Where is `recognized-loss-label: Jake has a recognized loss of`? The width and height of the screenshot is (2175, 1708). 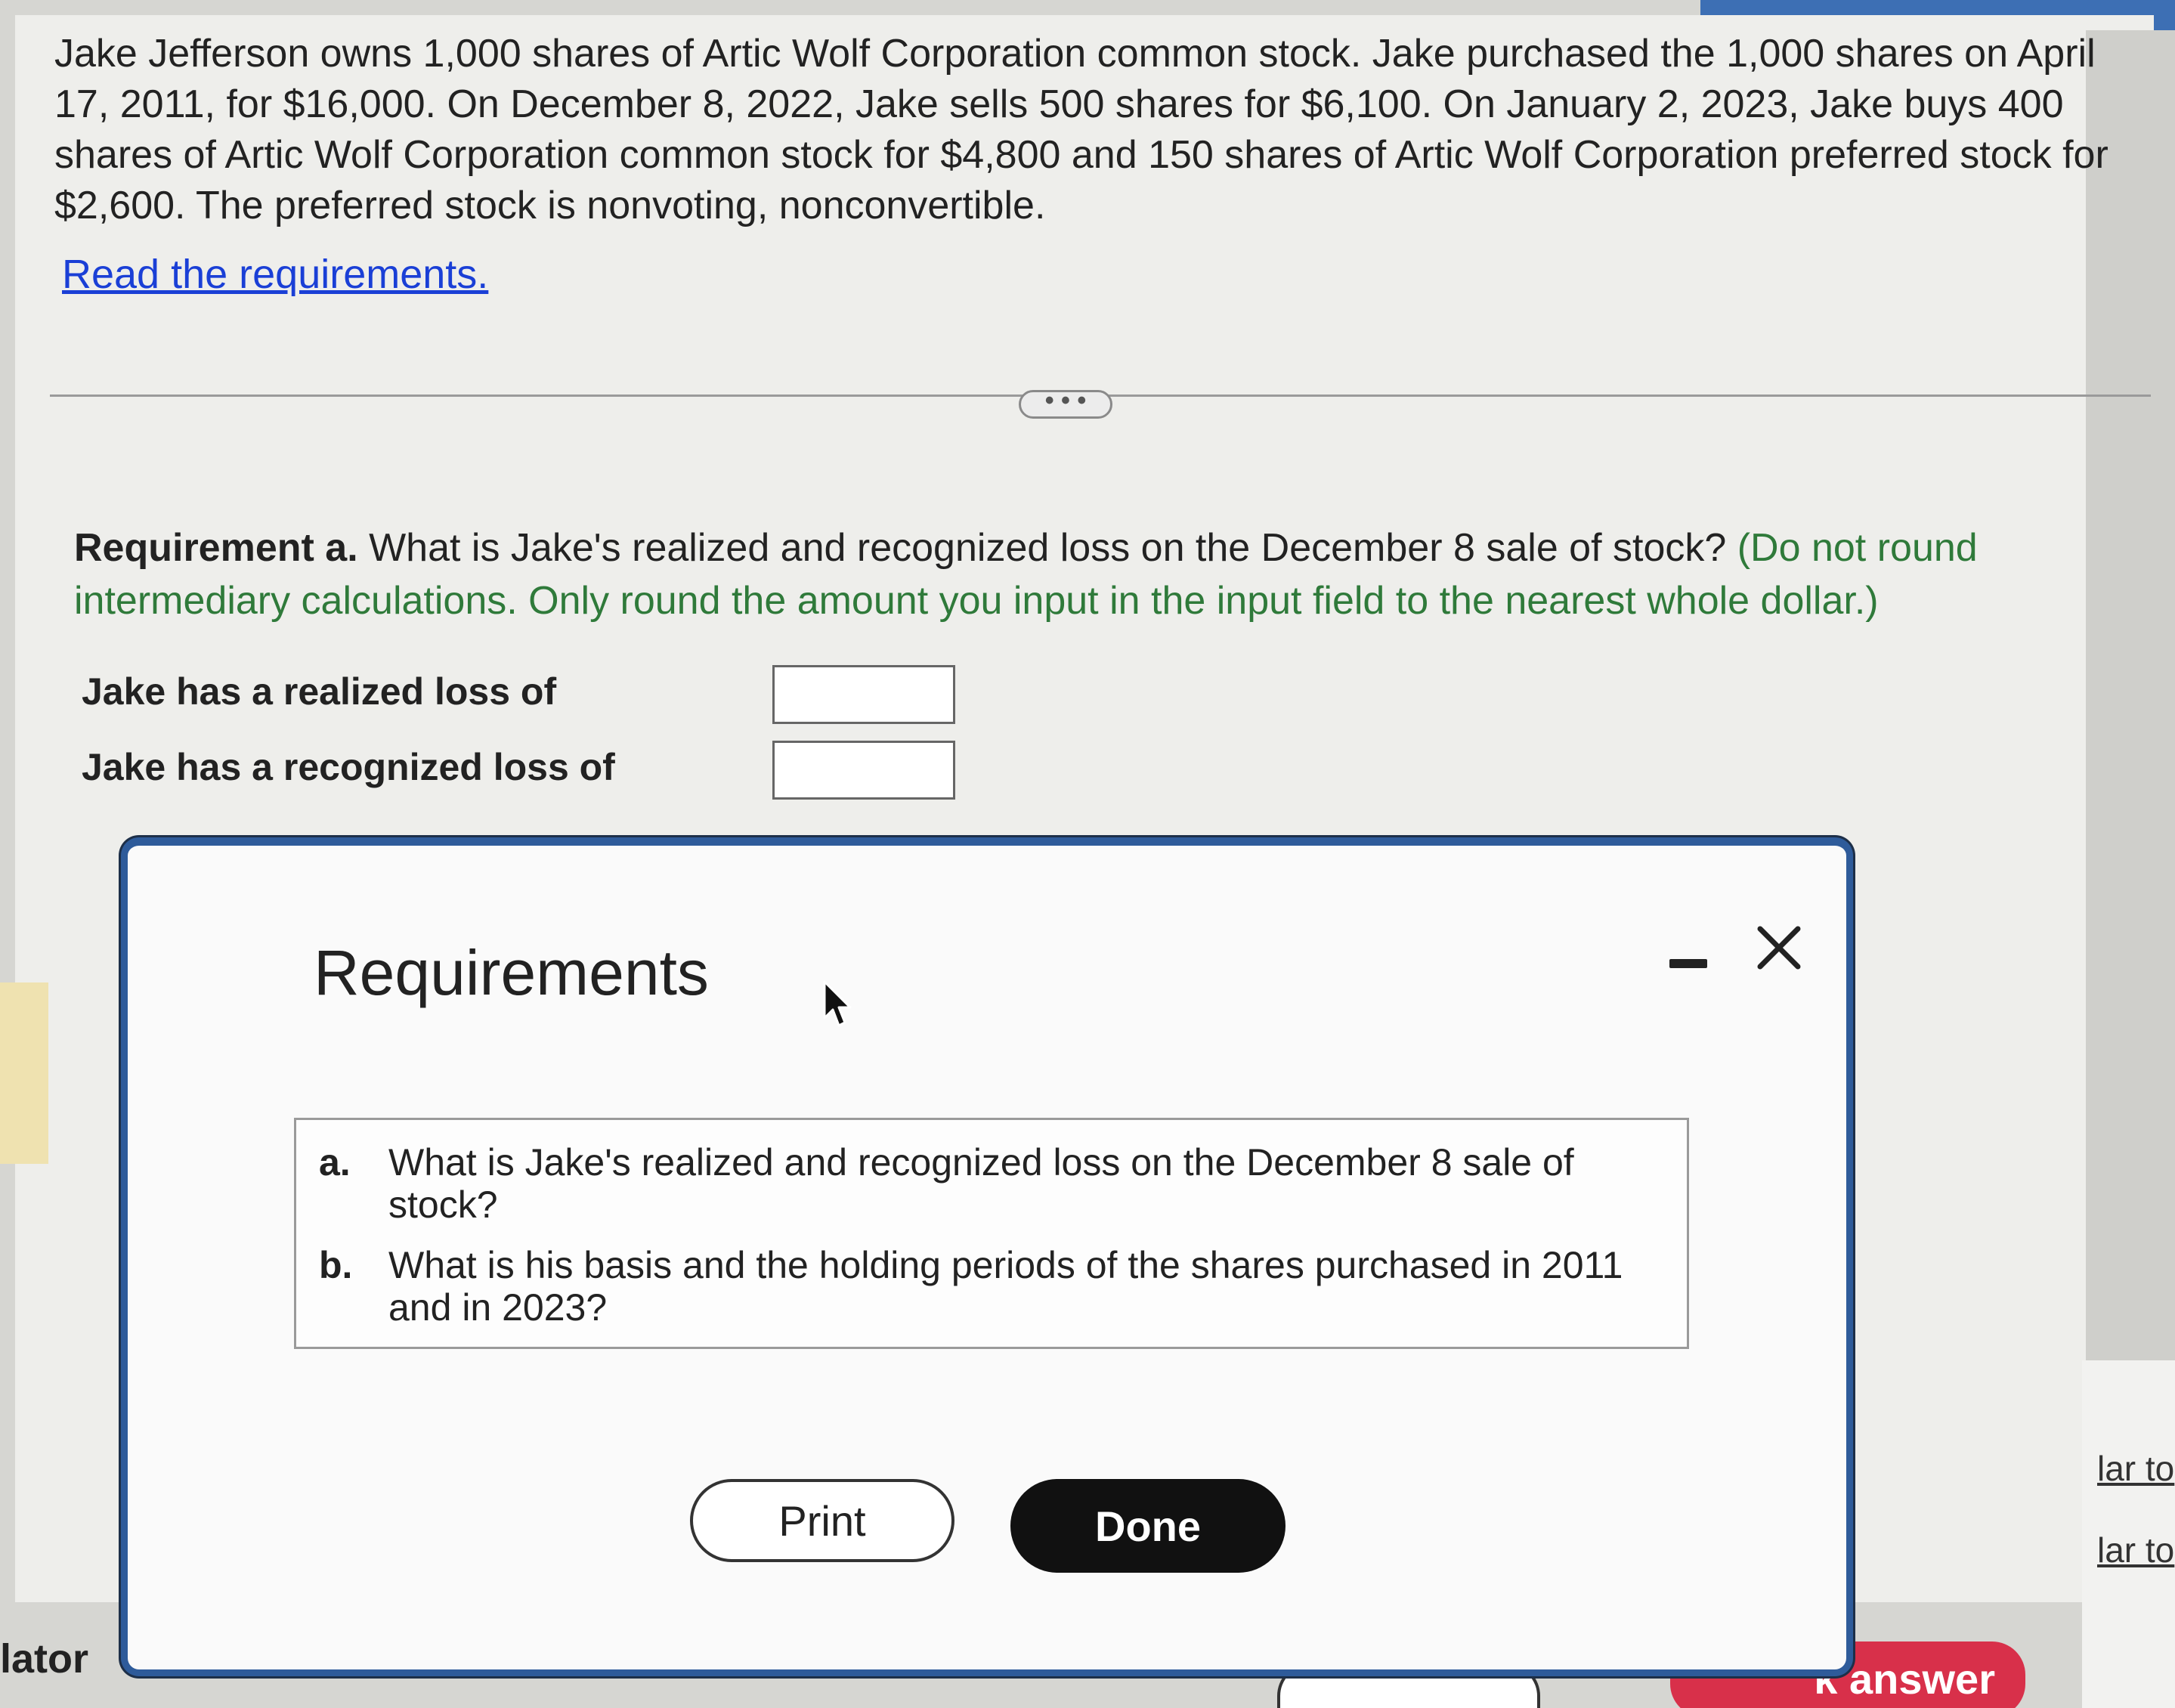 recognized-loss-label: Jake has a recognized loss of is located at coordinates (349, 767).